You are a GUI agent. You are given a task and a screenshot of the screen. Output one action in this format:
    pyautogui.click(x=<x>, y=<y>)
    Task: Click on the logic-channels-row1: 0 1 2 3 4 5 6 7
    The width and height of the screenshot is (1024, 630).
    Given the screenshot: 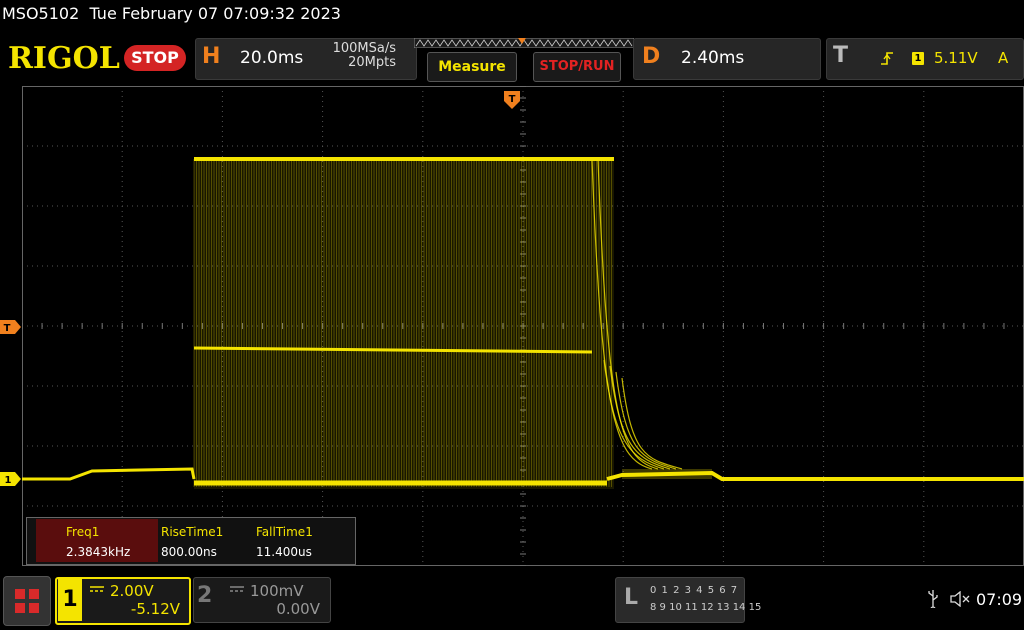 What is the action you would take?
    pyautogui.click(x=694, y=590)
    